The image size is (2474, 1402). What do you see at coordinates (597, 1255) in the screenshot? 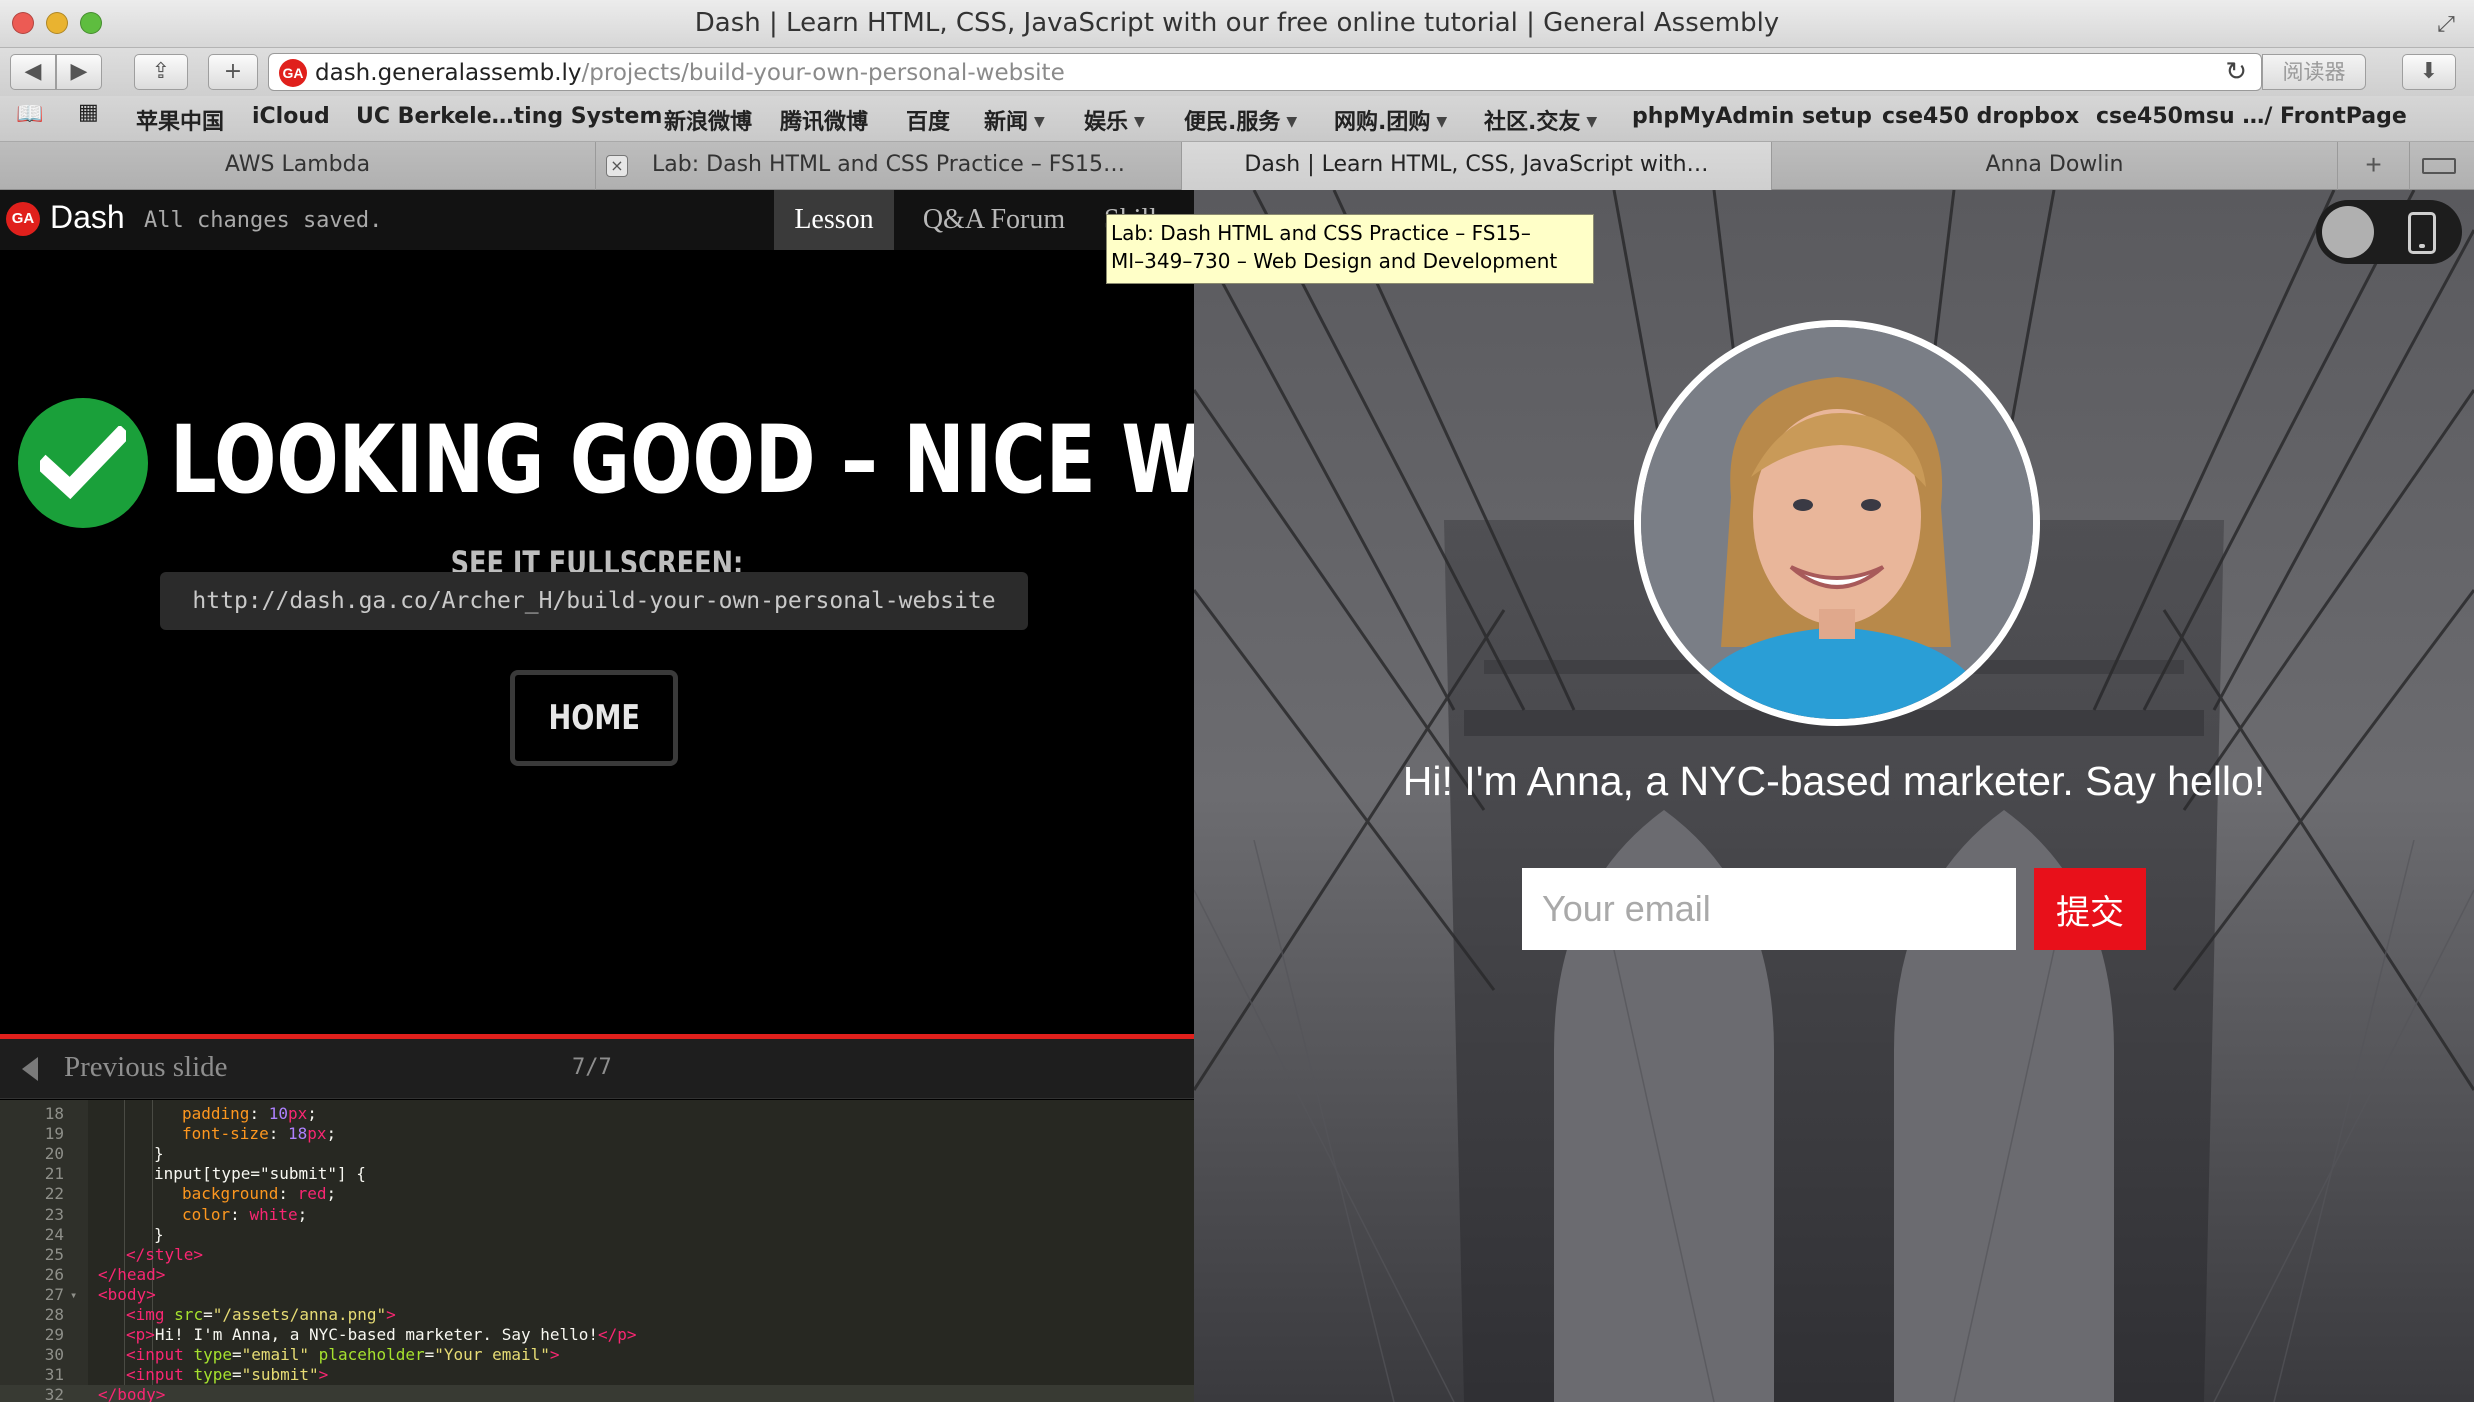
I see `code-line: 25 </style>` at bounding box center [597, 1255].